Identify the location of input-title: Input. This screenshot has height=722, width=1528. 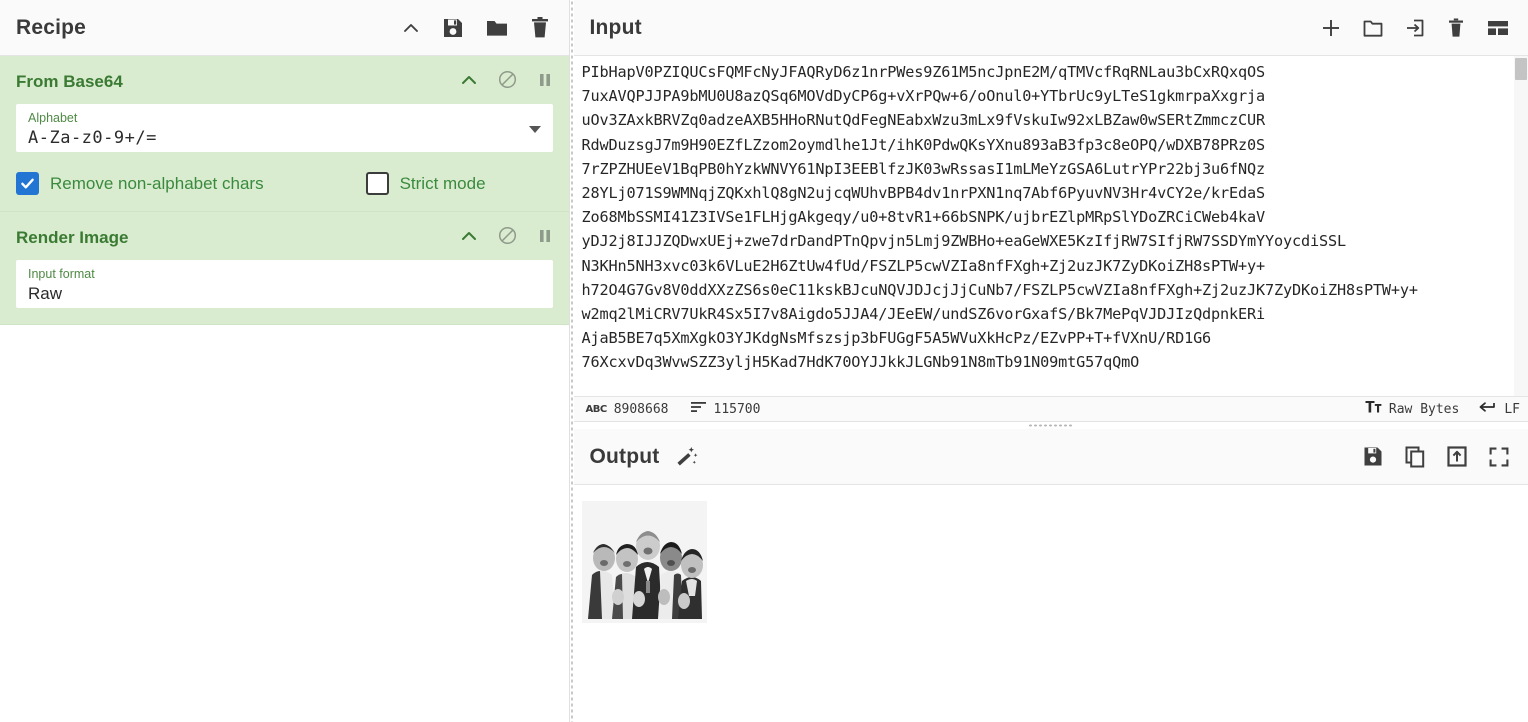
(615, 27).